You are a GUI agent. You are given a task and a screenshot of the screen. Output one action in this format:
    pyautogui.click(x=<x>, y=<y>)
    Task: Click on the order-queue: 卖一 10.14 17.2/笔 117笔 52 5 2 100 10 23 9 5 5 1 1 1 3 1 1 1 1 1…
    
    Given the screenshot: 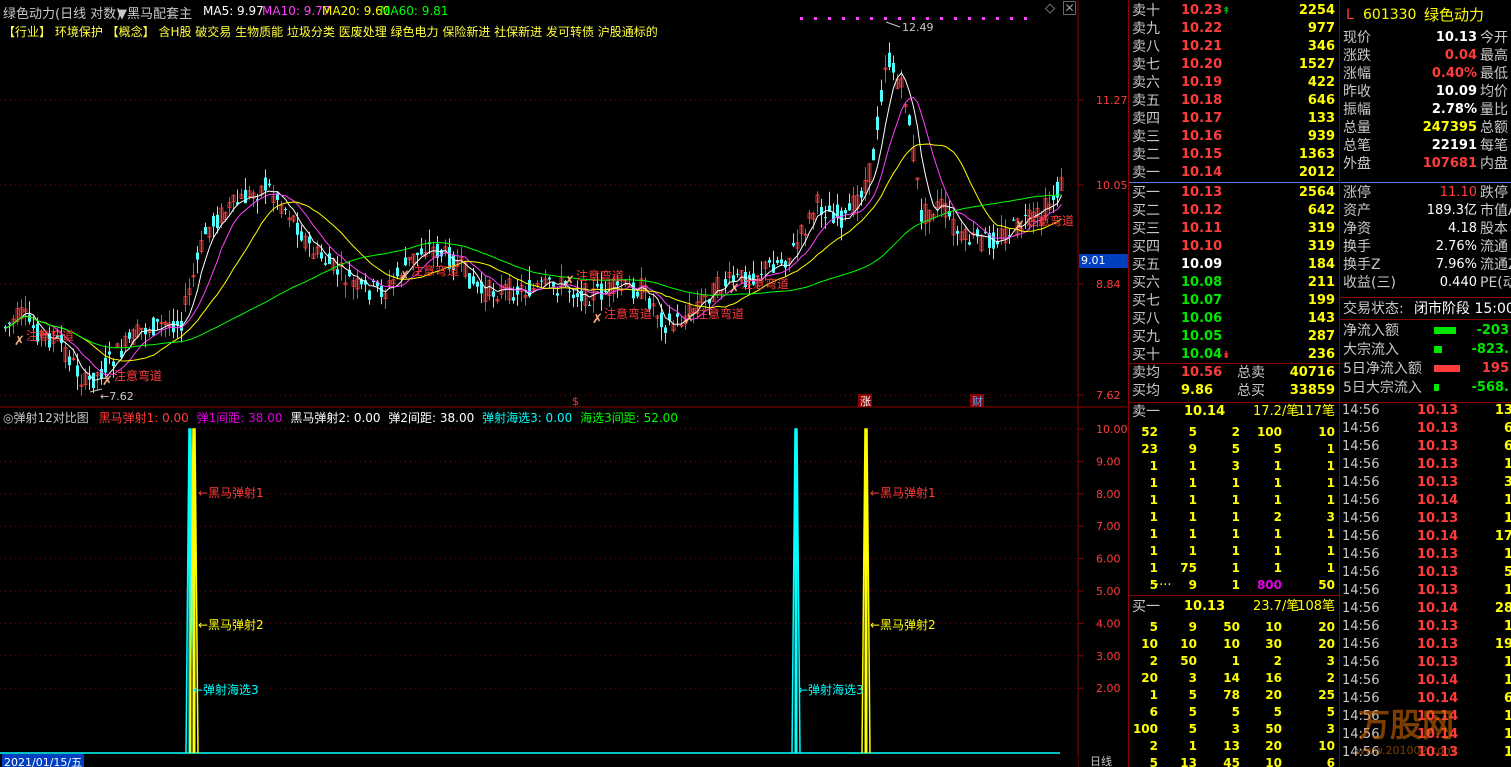 What is the action you would take?
    pyautogui.click(x=1234, y=584)
    